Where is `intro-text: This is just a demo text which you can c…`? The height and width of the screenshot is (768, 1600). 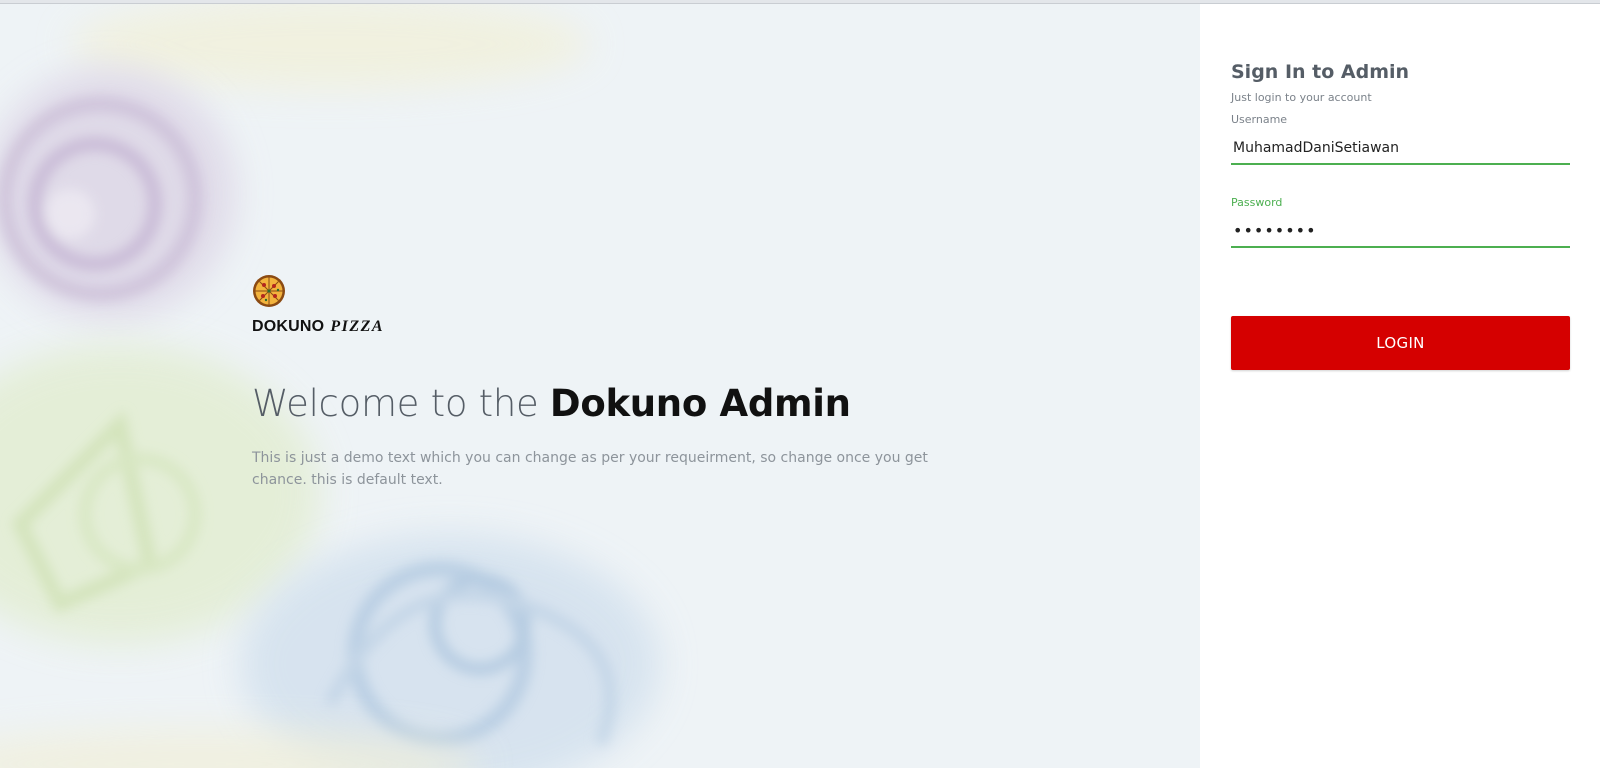 intro-text: This is just a demo text which you can c… is located at coordinates (590, 469).